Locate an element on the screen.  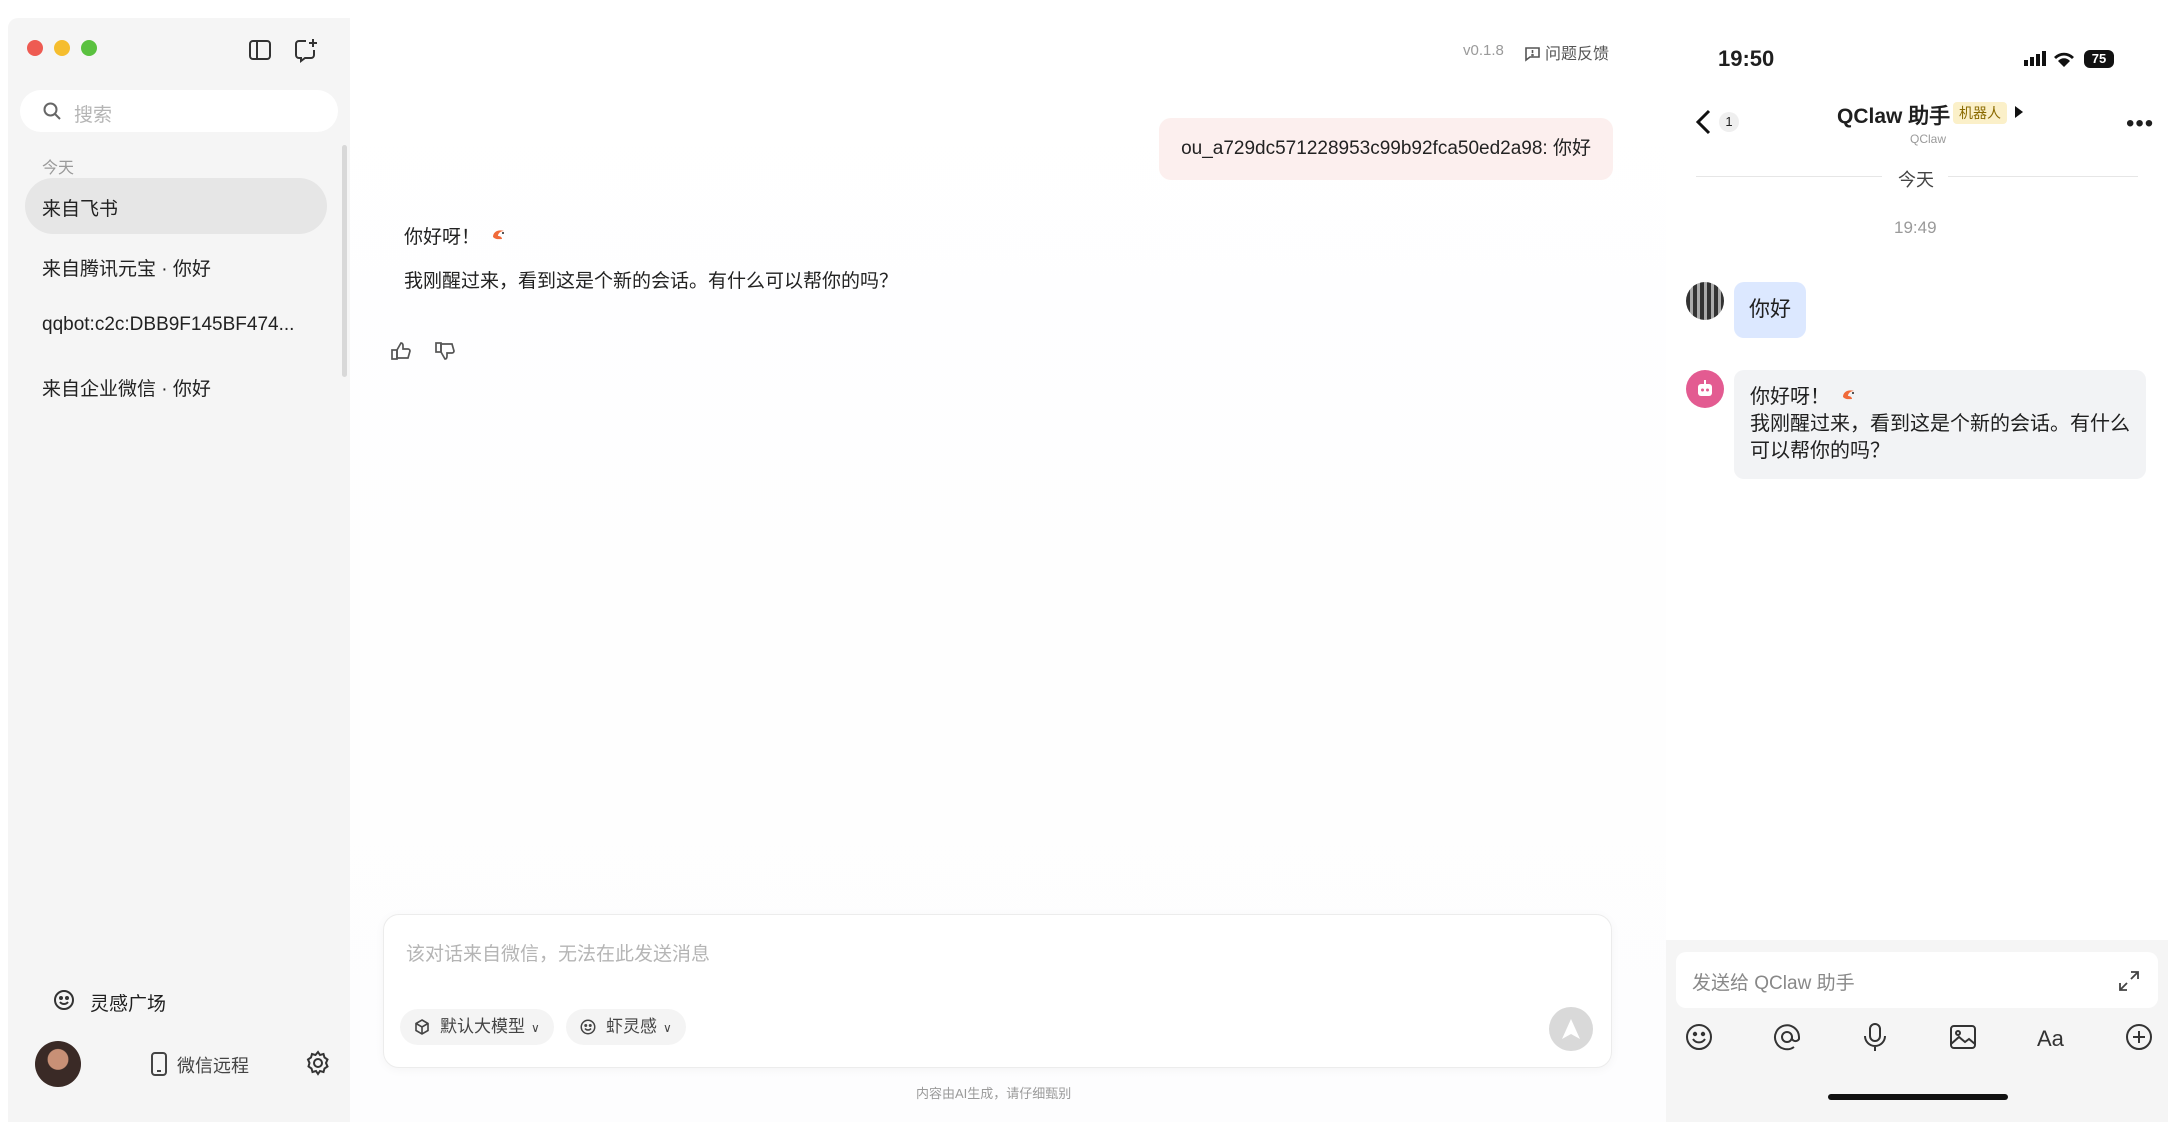
ai-disclaimer: 内容由AI生成，请仔细甄别 is located at coordinates (994, 1093).